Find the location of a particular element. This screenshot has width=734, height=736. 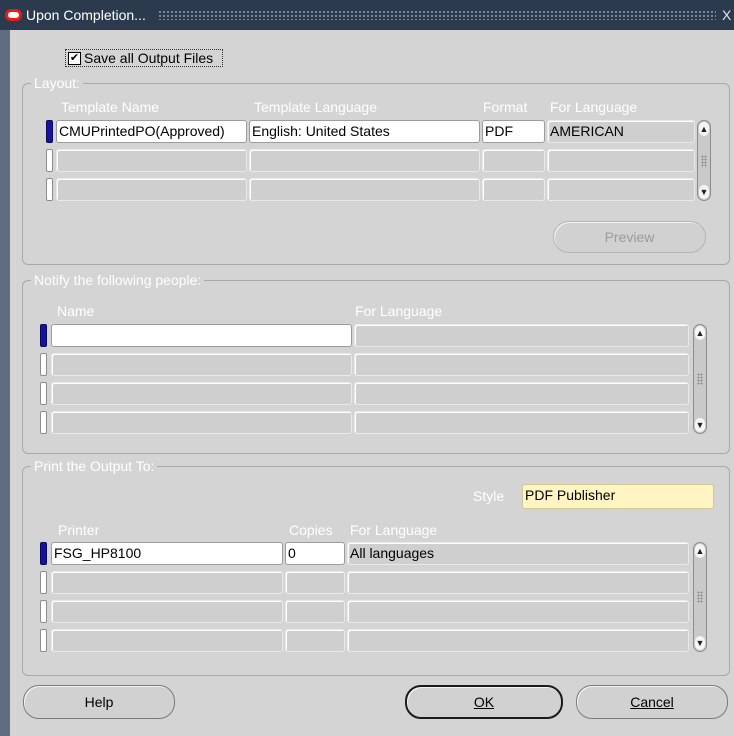

ok-button-label: OK is located at coordinates (484, 702).